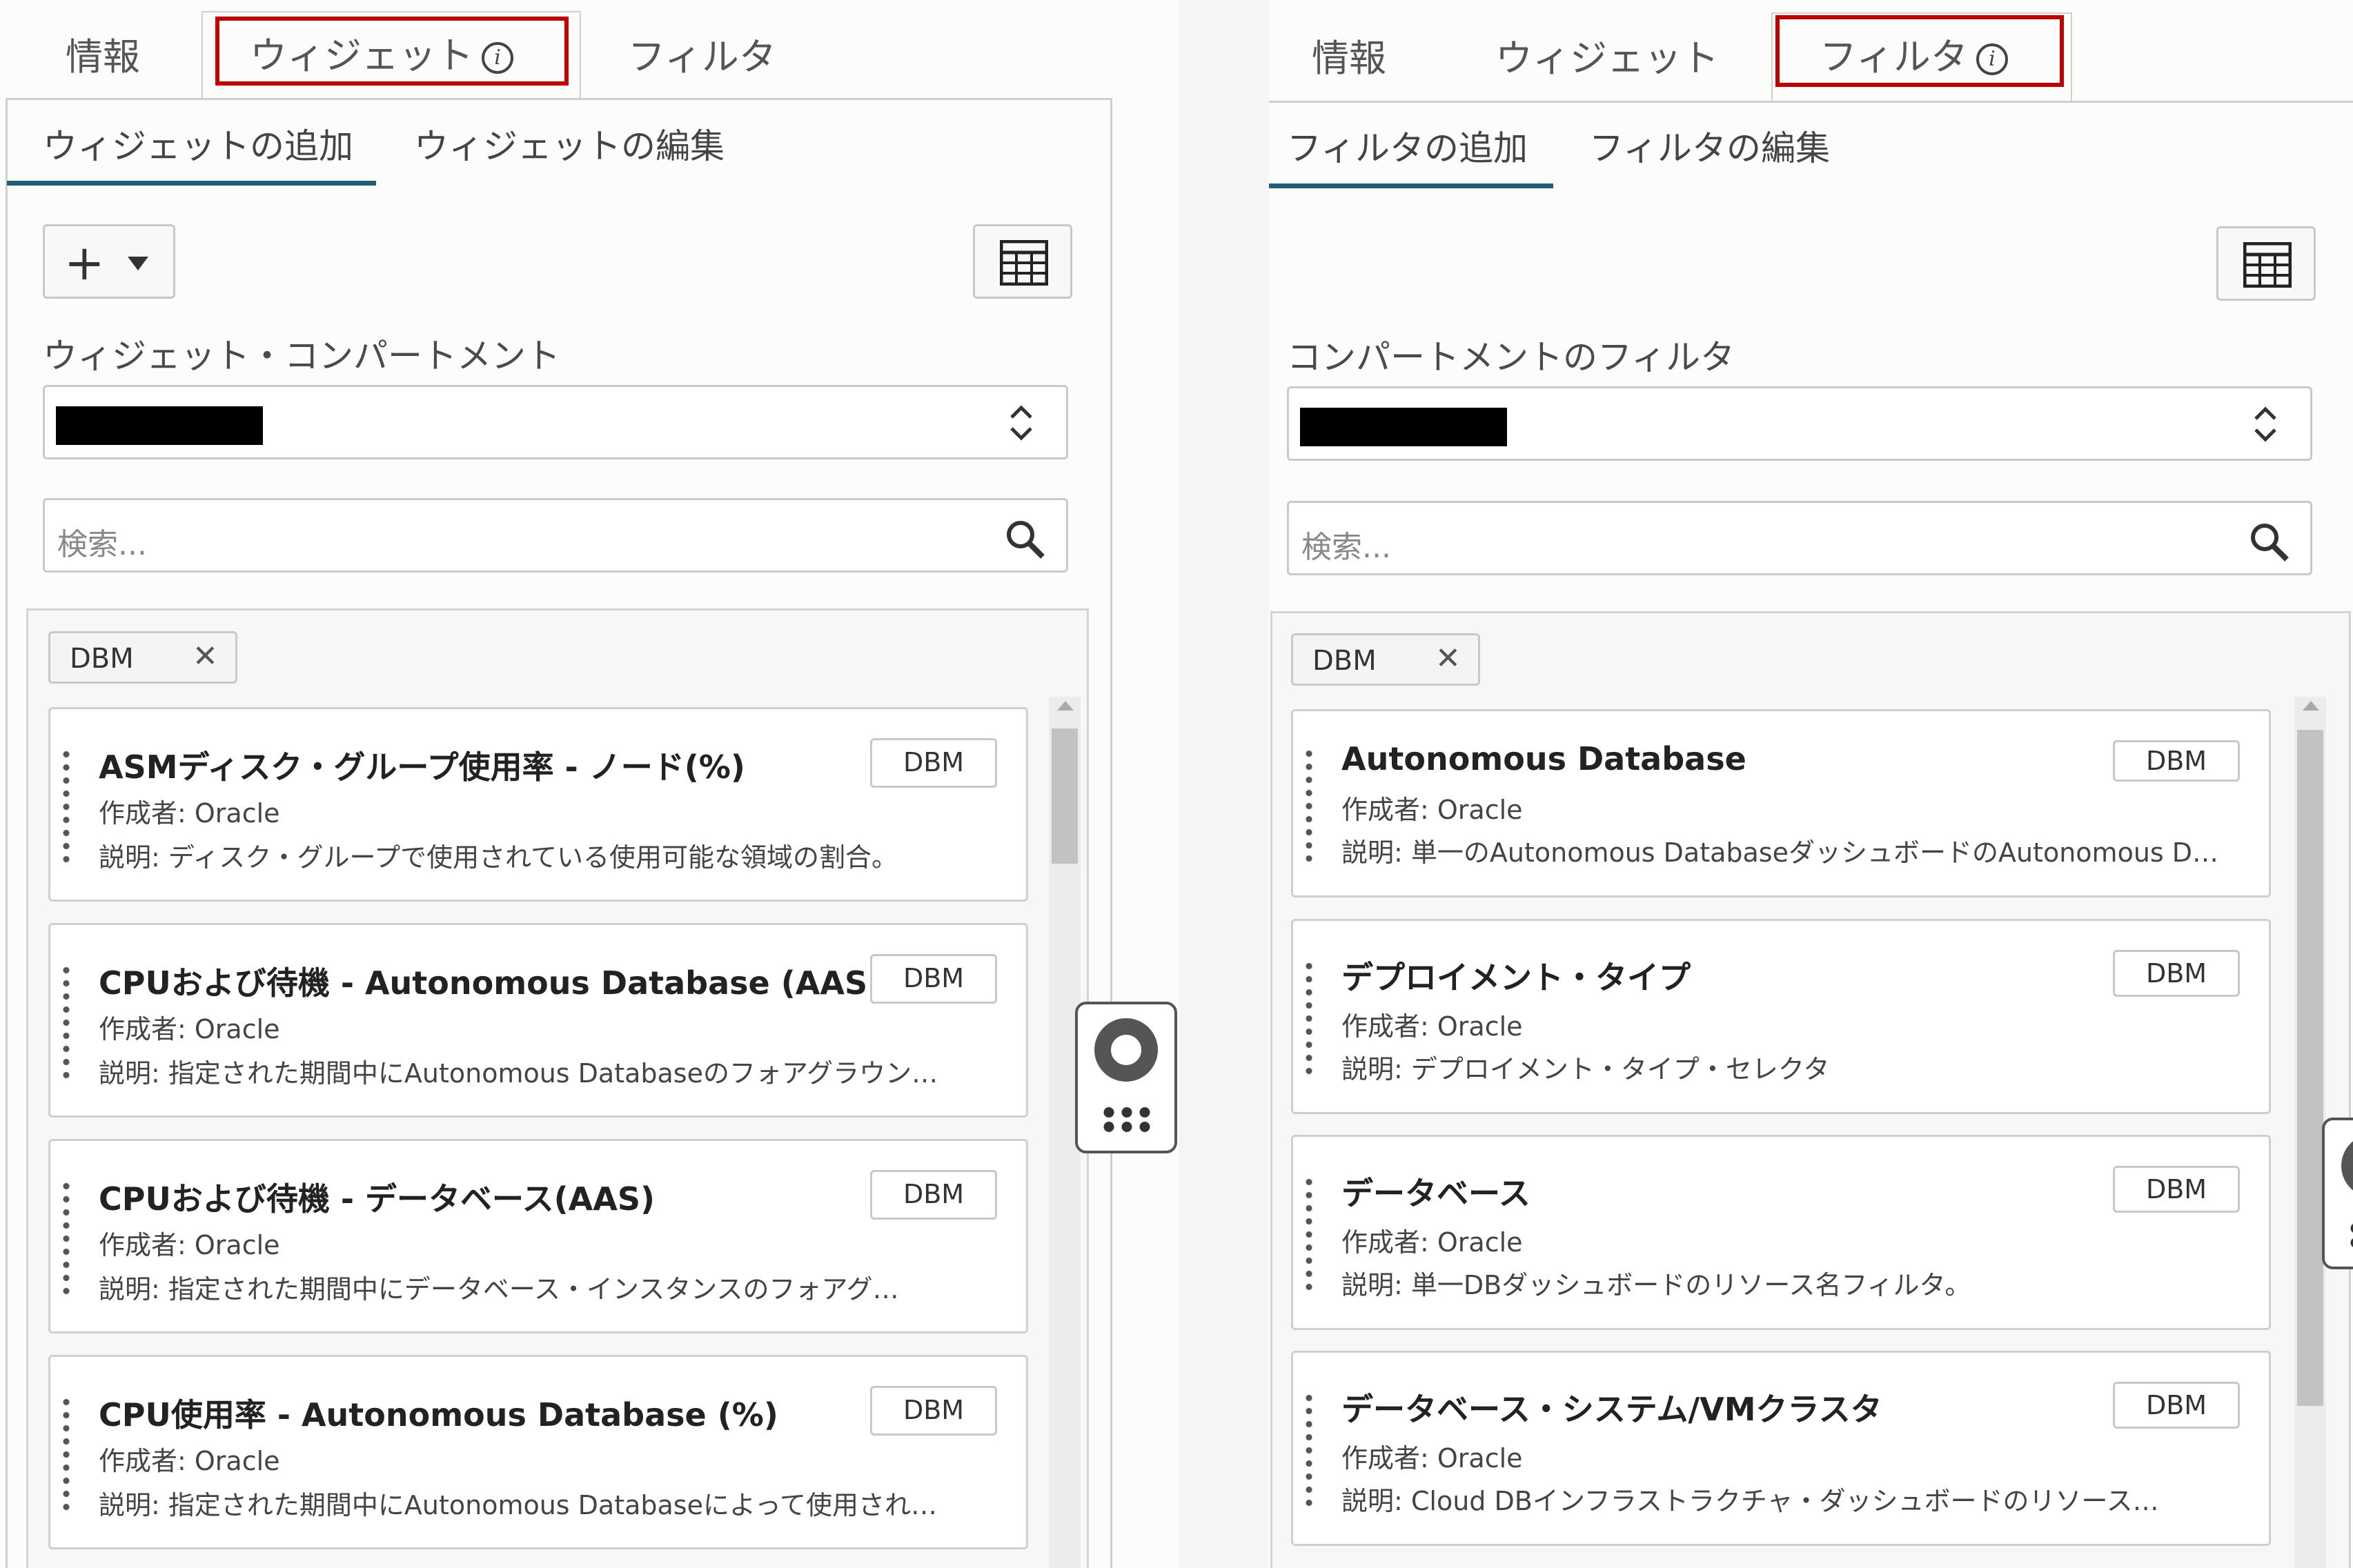 The width and height of the screenshot is (2353, 1568). What do you see at coordinates (1709, 145) in the screenshot?
I see `subtab-edit-filter: フィルタの編集` at bounding box center [1709, 145].